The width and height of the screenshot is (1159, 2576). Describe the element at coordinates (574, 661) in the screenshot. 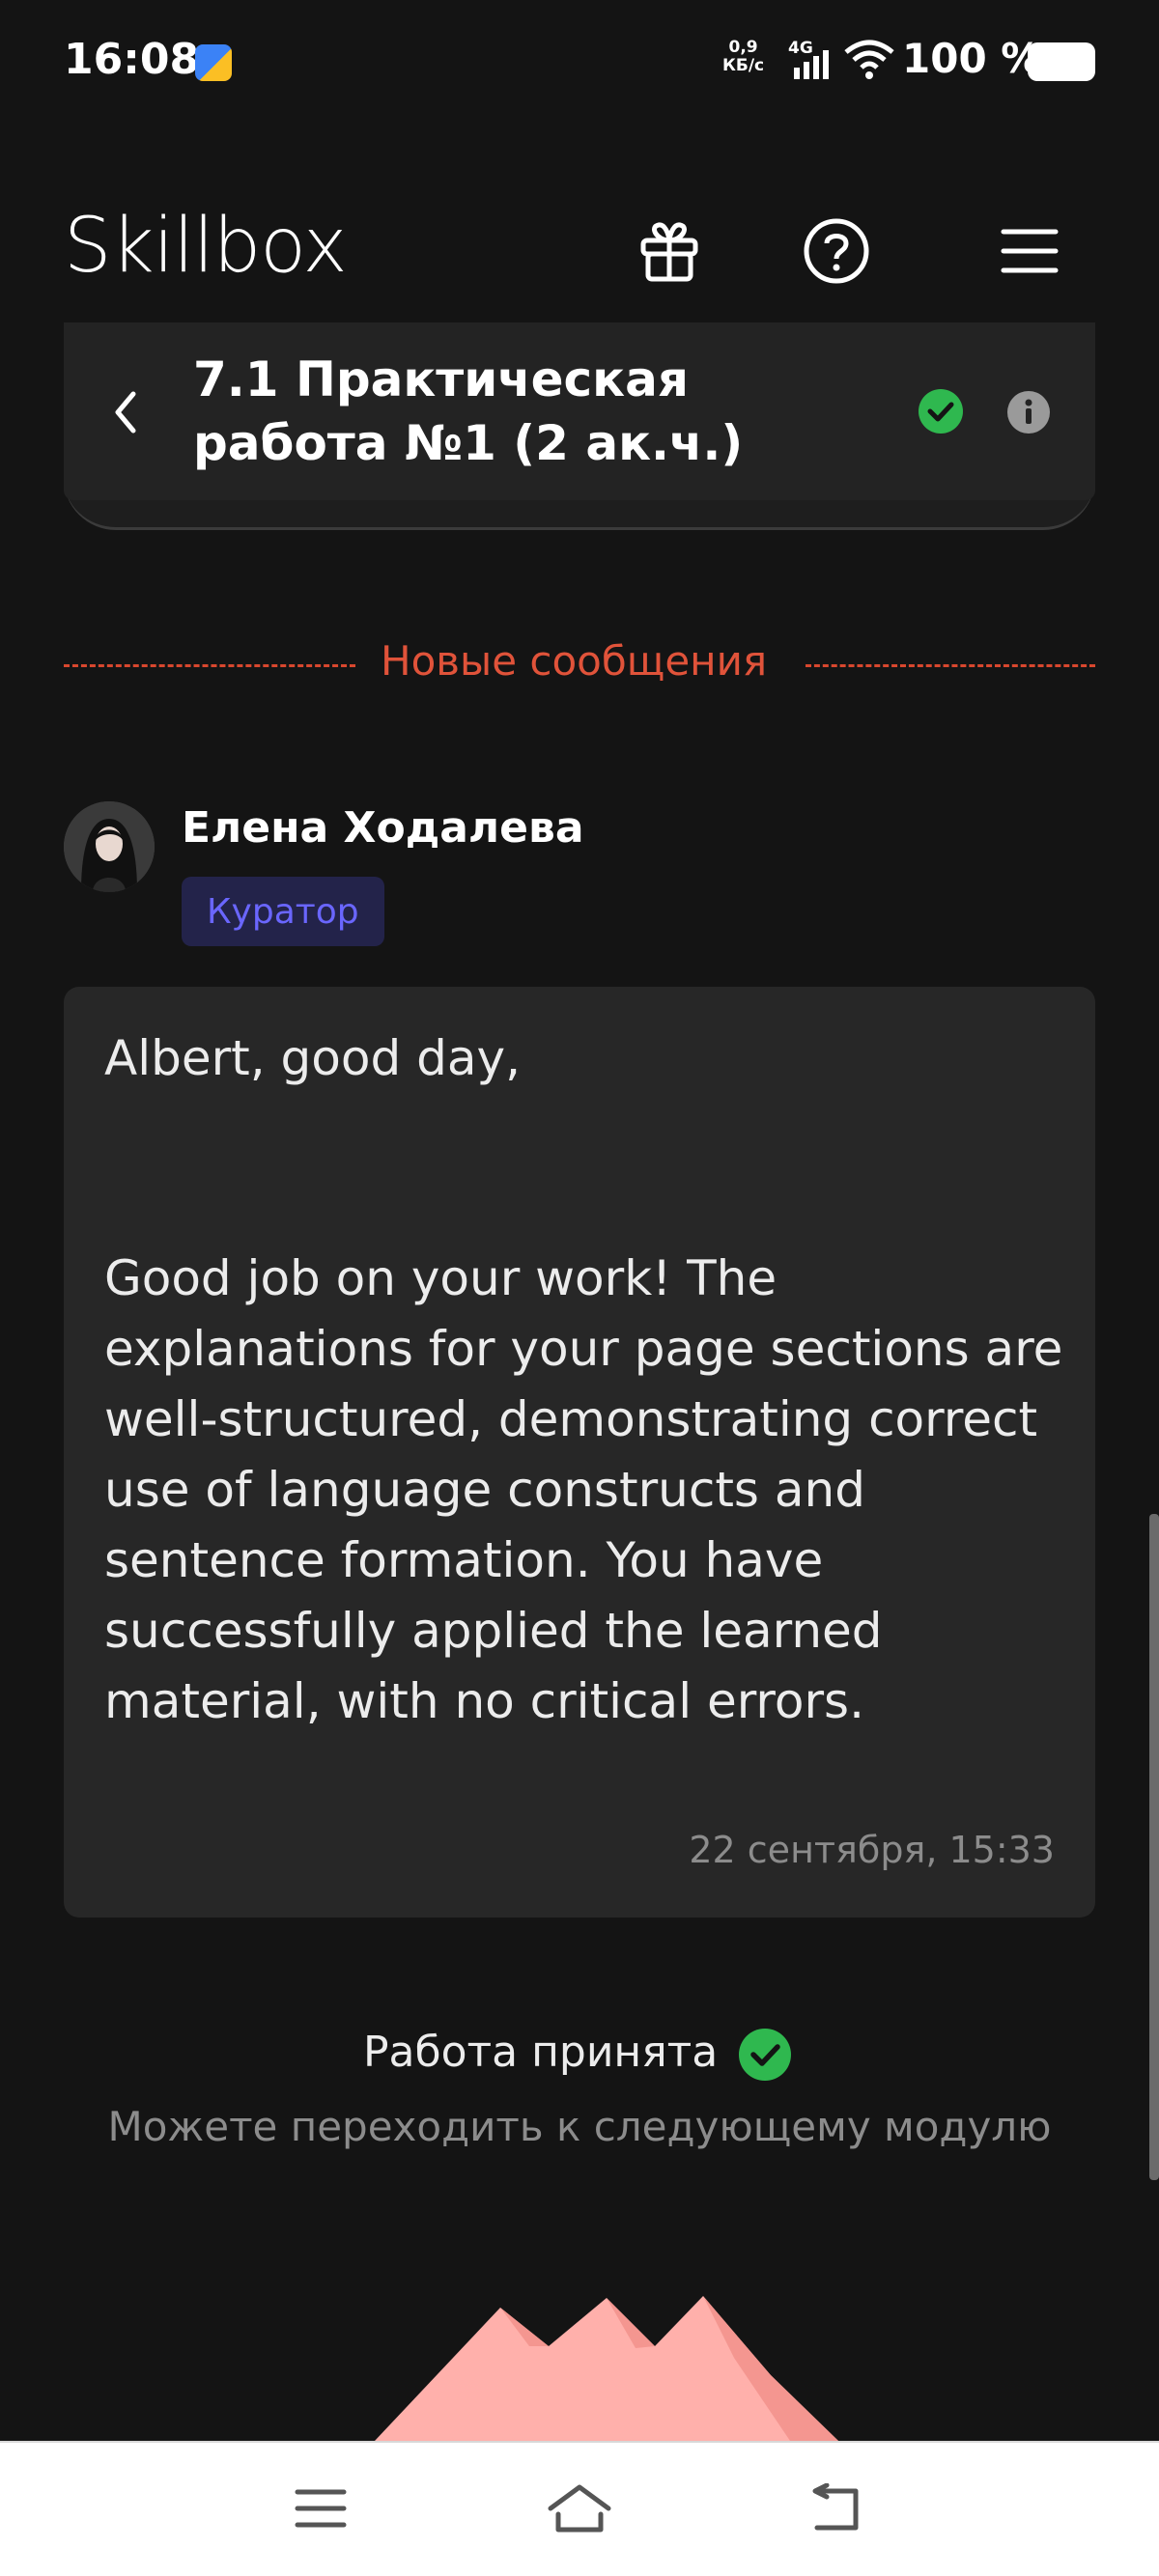

I see `new-messages-label: Новые сообщения` at that location.